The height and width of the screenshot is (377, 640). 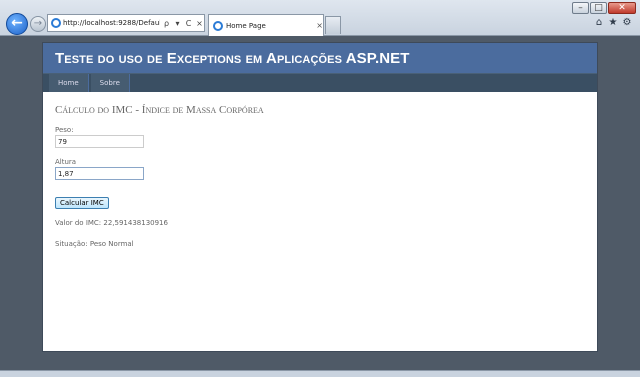 What do you see at coordinates (598, 8) in the screenshot?
I see `maximize-button: □` at bounding box center [598, 8].